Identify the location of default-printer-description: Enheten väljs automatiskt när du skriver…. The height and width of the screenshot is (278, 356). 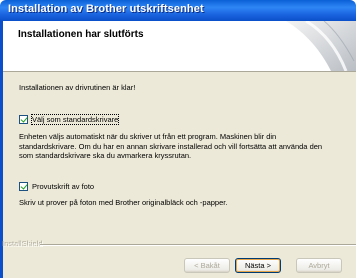
(171, 146).